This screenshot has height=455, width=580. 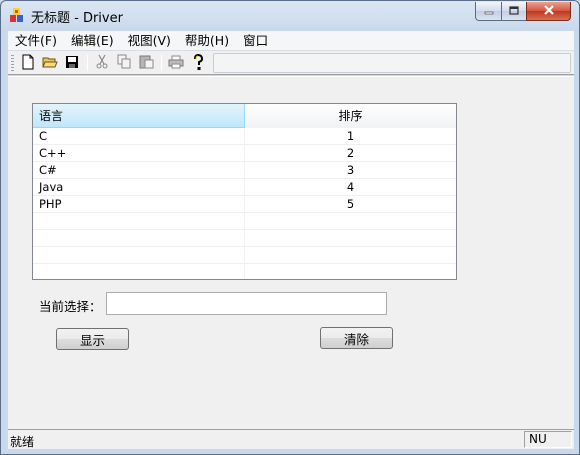 What do you see at coordinates (22, 442) in the screenshot?
I see `status-text: 就绪` at bounding box center [22, 442].